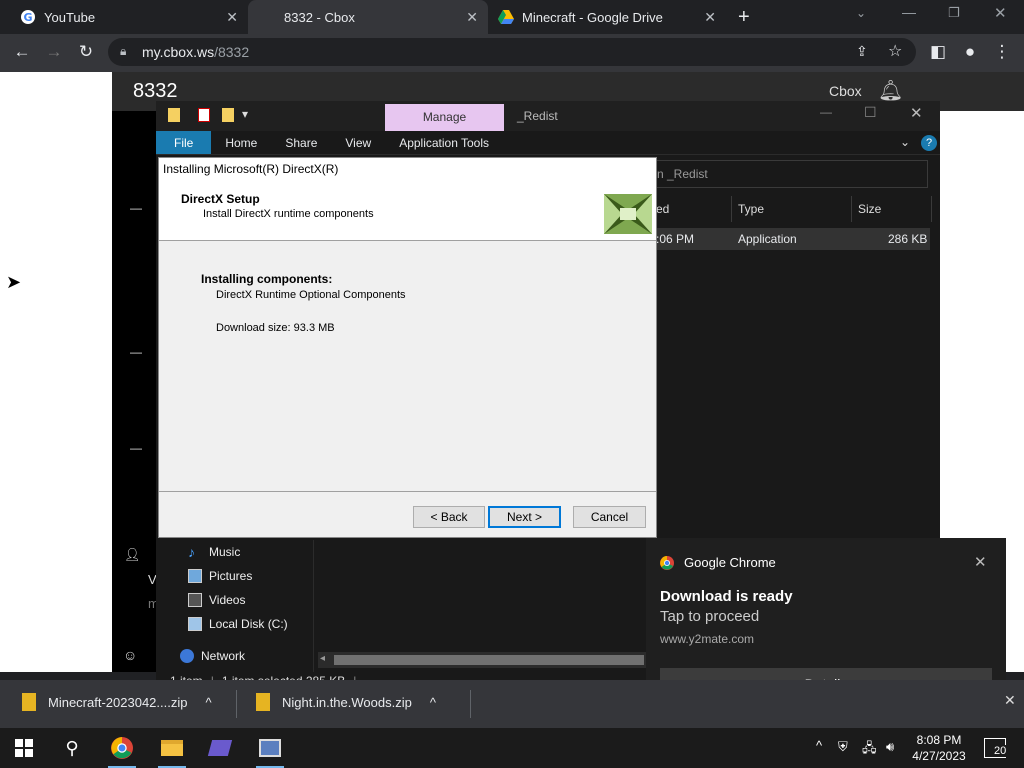 The height and width of the screenshot is (768, 1024). What do you see at coordinates (938, 52) in the screenshot?
I see `side-panel-icon: ◧` at bounding box center [938, 52].